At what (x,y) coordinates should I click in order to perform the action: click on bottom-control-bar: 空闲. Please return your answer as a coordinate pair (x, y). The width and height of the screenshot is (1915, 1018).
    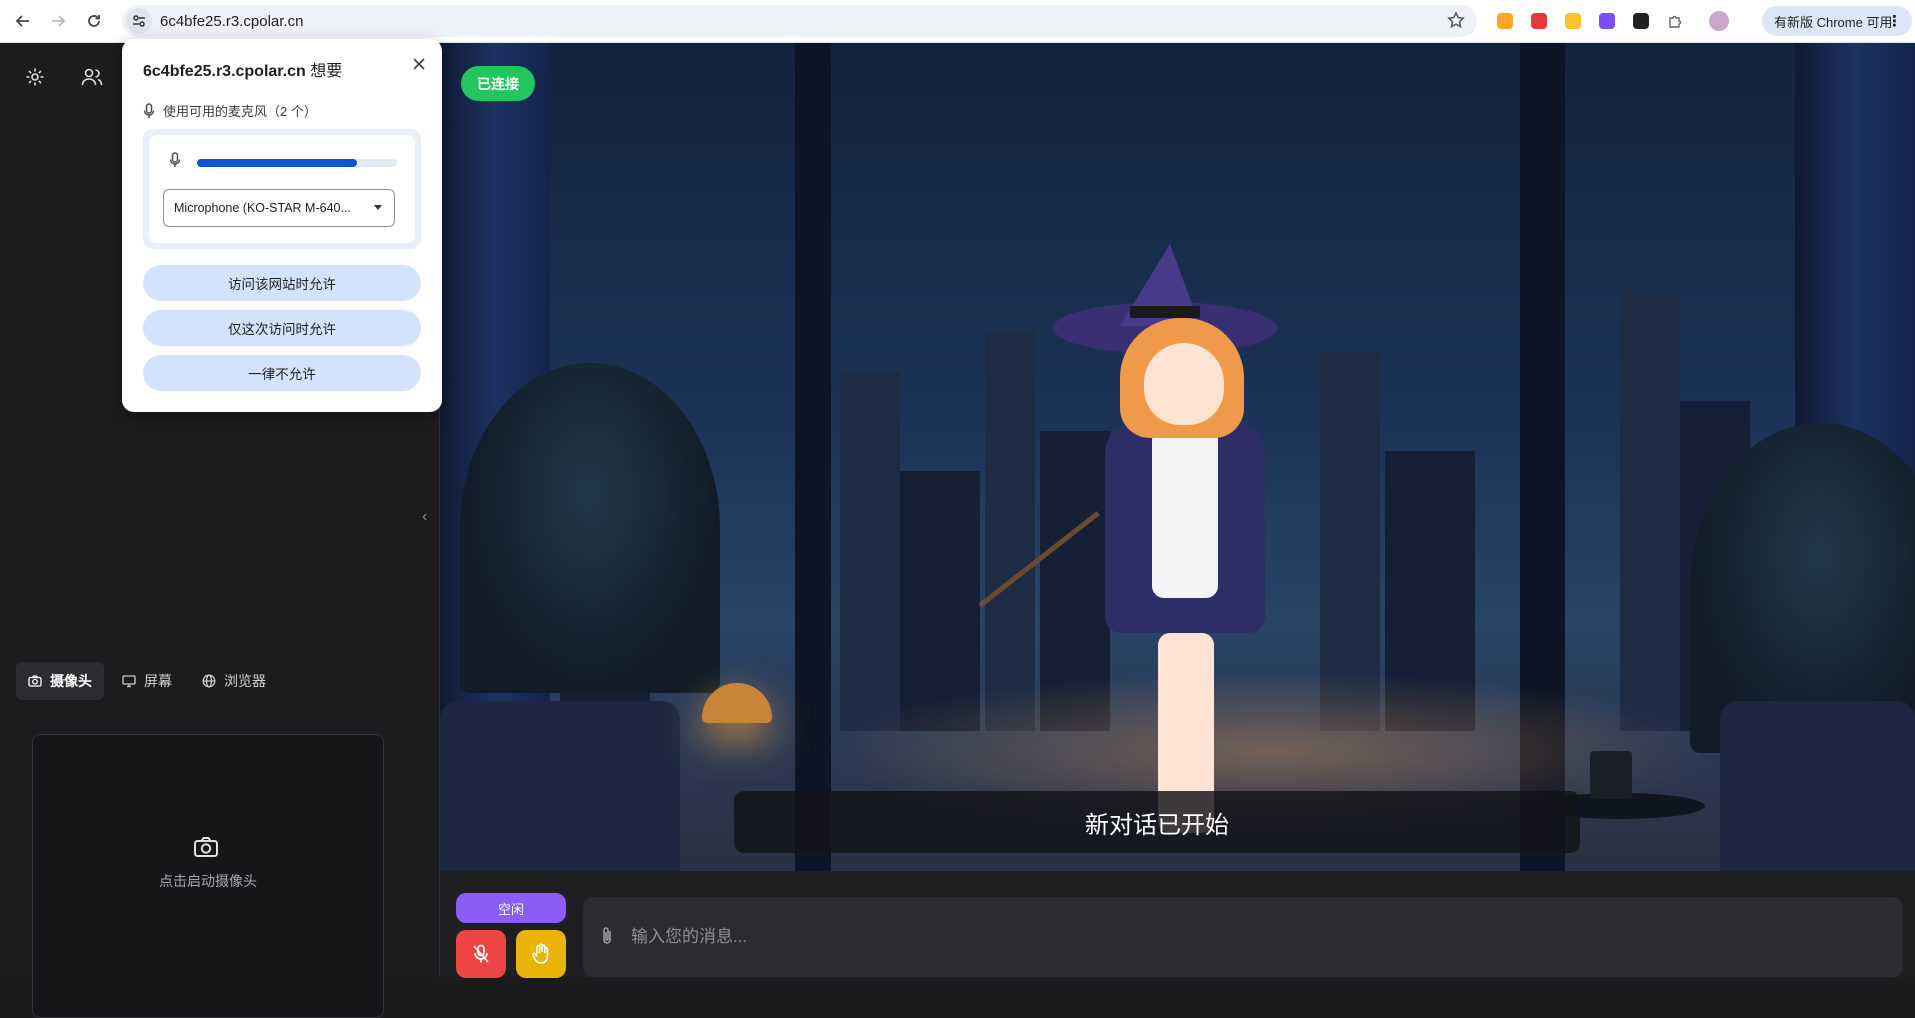
    Looking at the image, I should click on (1177, 924).